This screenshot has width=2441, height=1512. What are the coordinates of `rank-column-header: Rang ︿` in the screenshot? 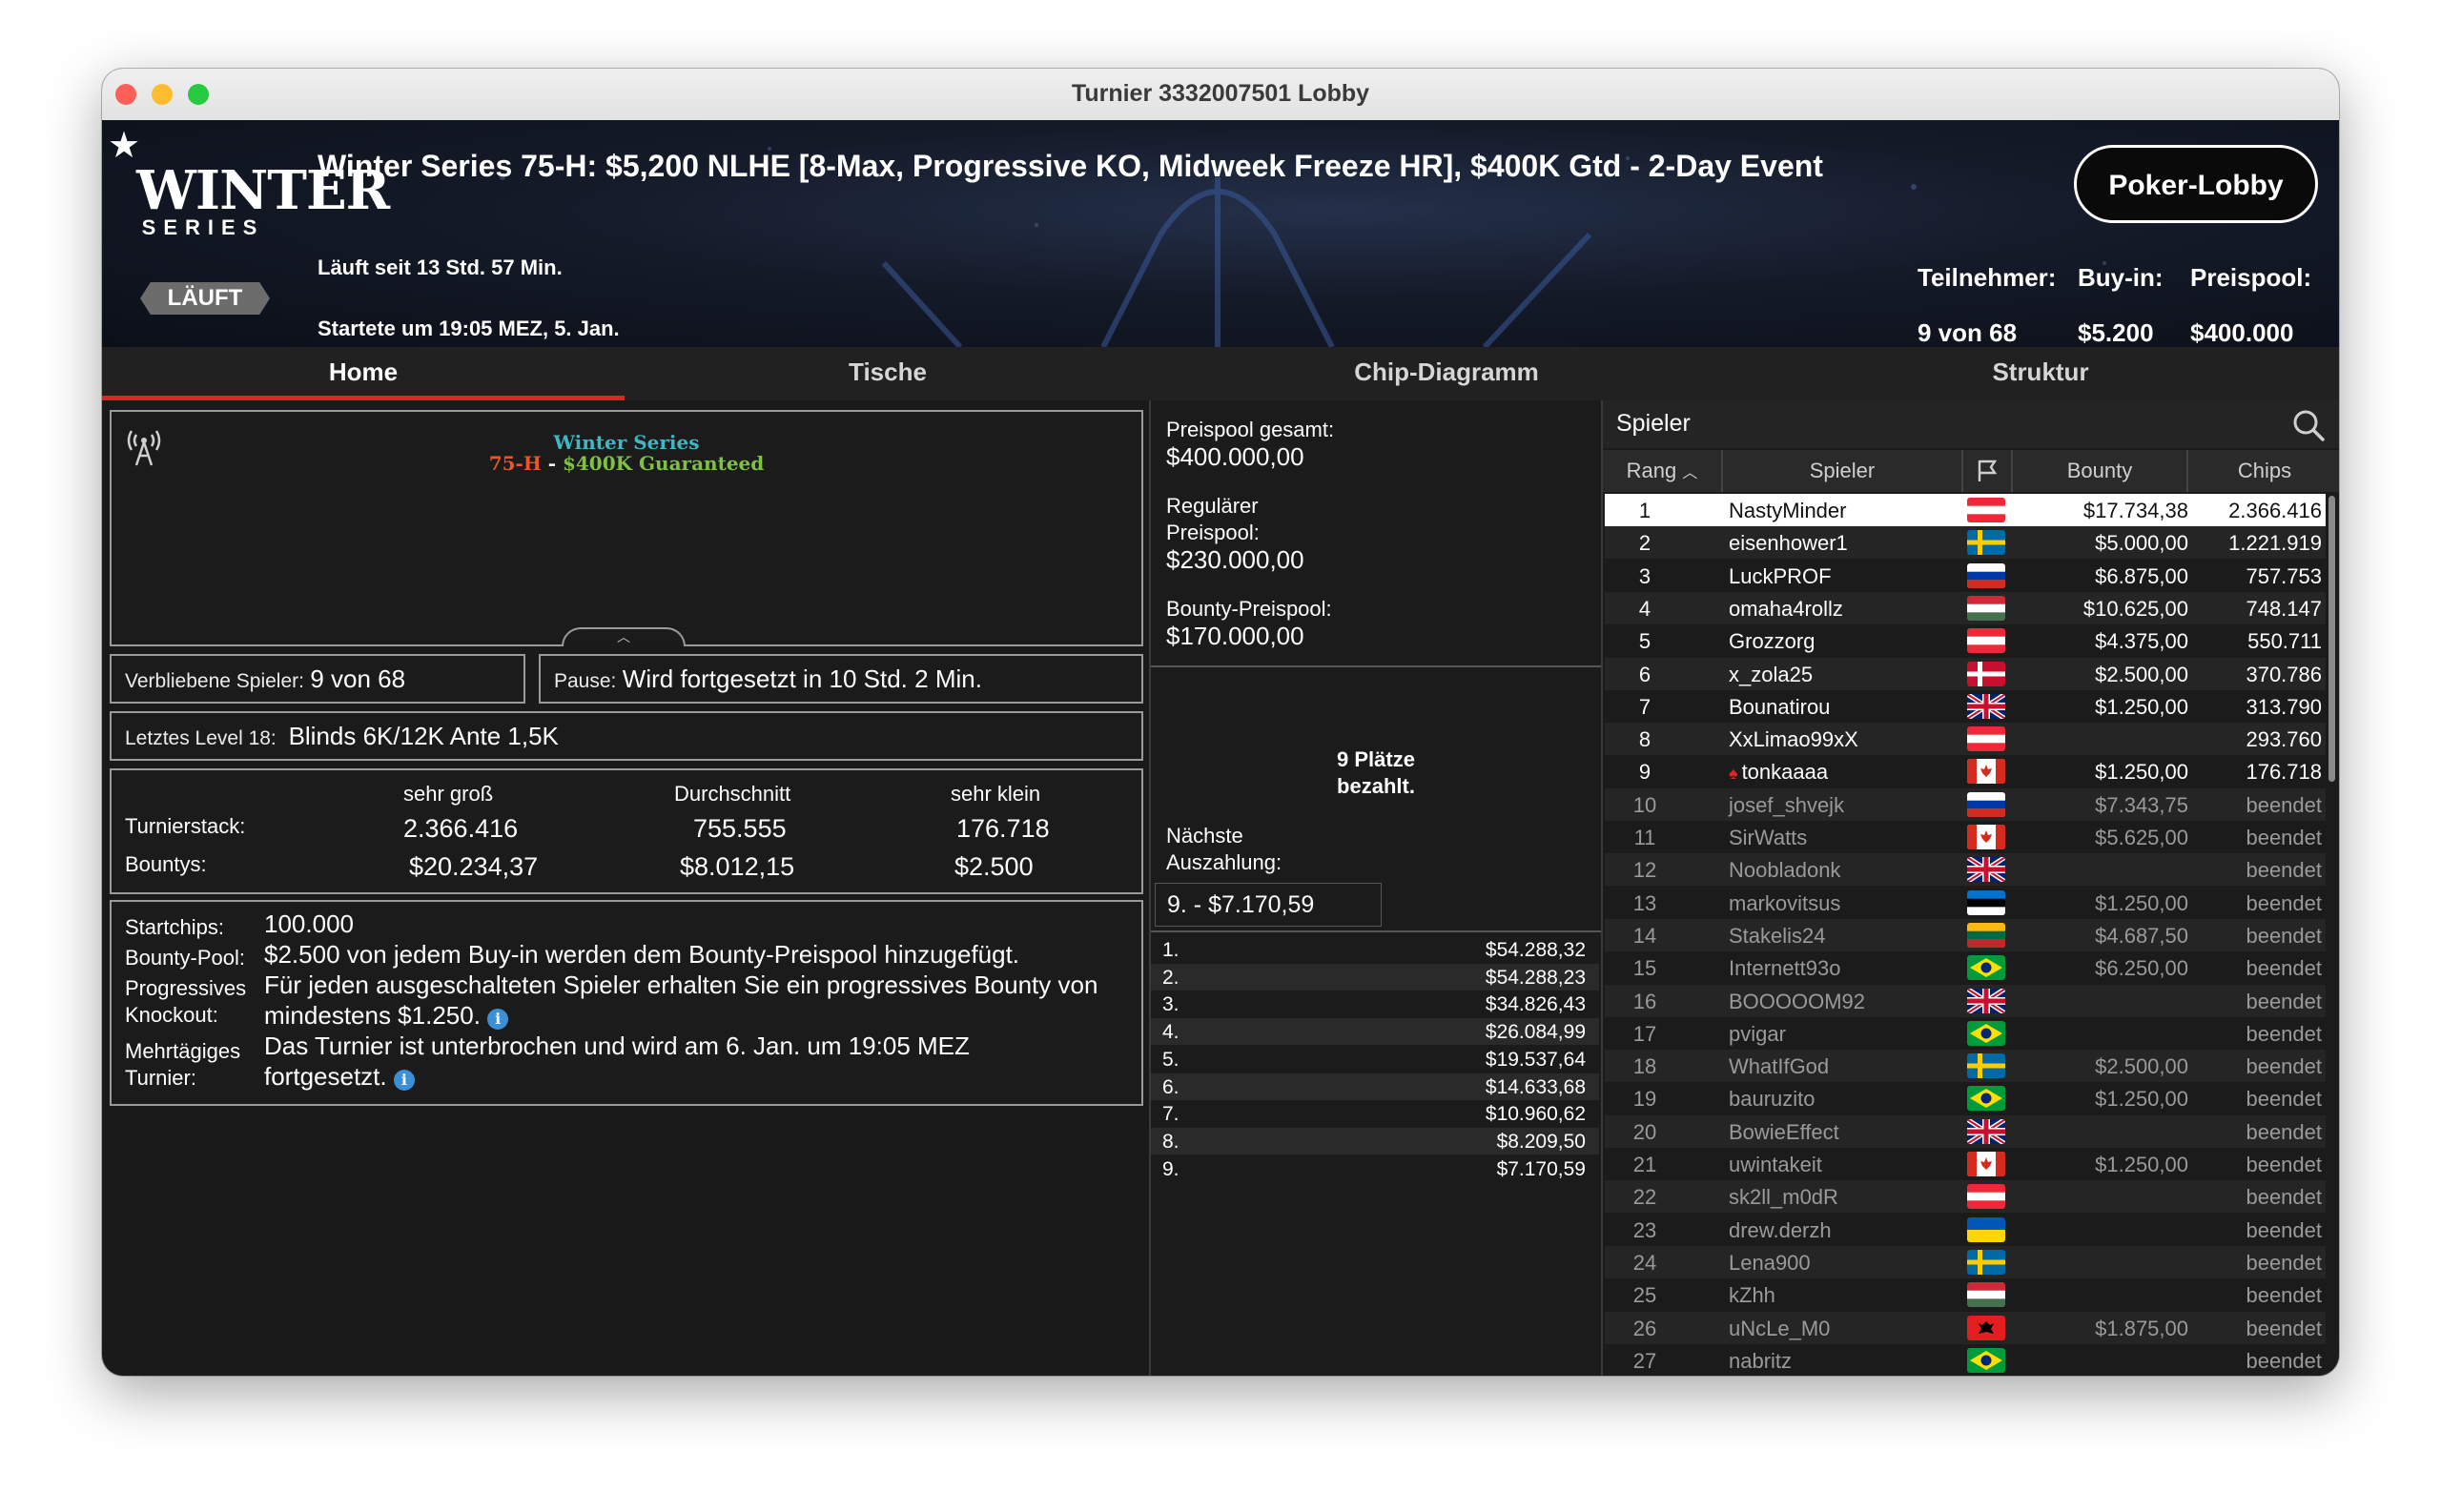 It's located at (1663, 471).